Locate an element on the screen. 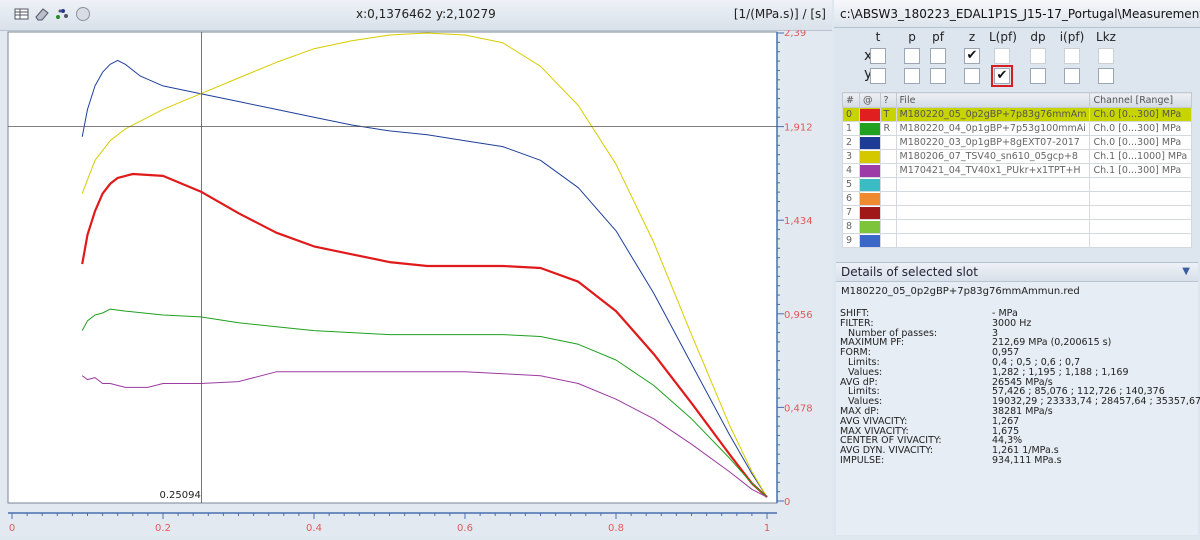  eraser-icon is located at coordinates (42, 14).